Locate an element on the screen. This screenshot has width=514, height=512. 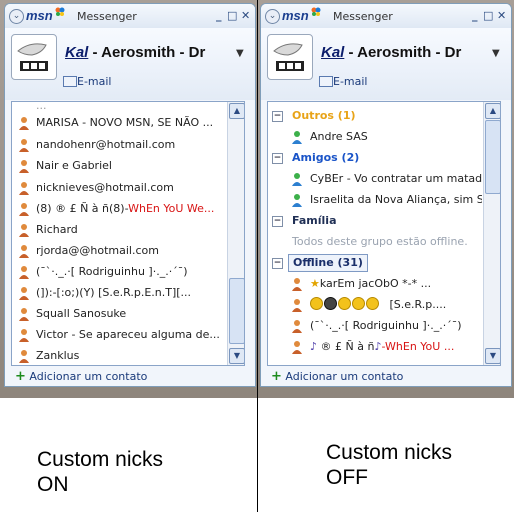
list-item: nandohenr@hotmail.com is located at coordinates (119, 145).